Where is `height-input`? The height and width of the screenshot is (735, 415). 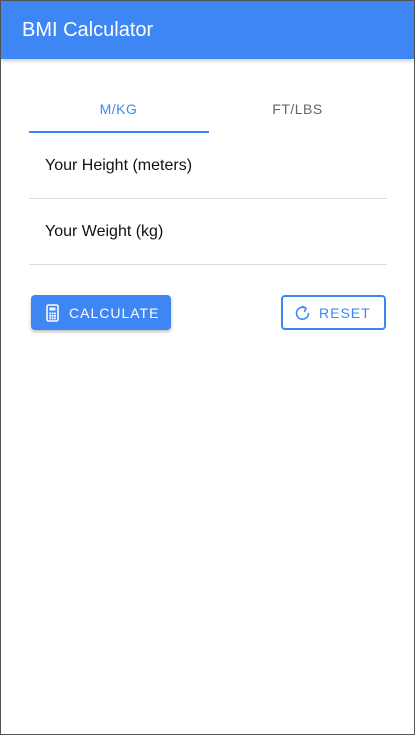
height-input is located at coordinates (208, 166).